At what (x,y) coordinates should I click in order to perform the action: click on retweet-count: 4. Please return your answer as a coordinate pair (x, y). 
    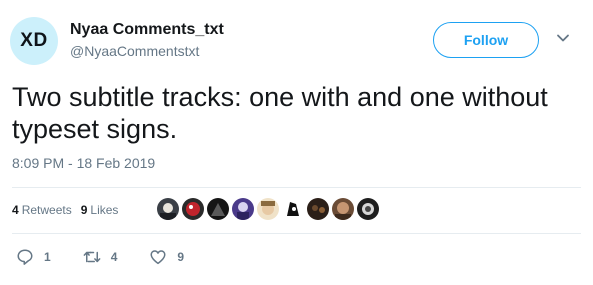
    Looking at the image, I should click on (114, 257).